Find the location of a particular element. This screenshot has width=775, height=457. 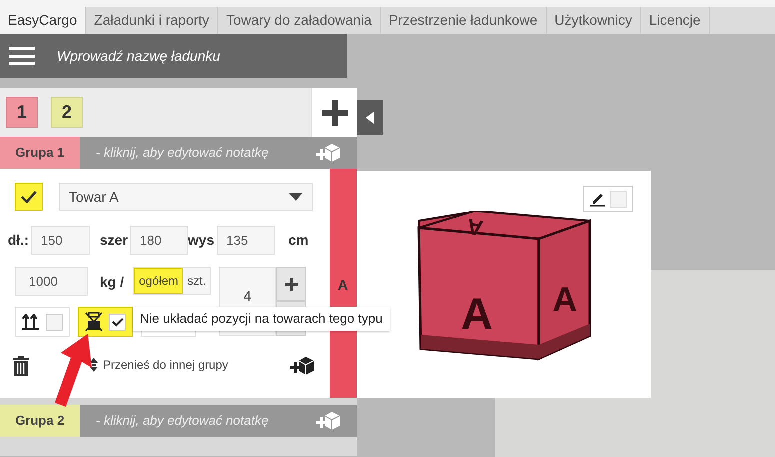

add-box-icon is located at coordinates (302, 366).